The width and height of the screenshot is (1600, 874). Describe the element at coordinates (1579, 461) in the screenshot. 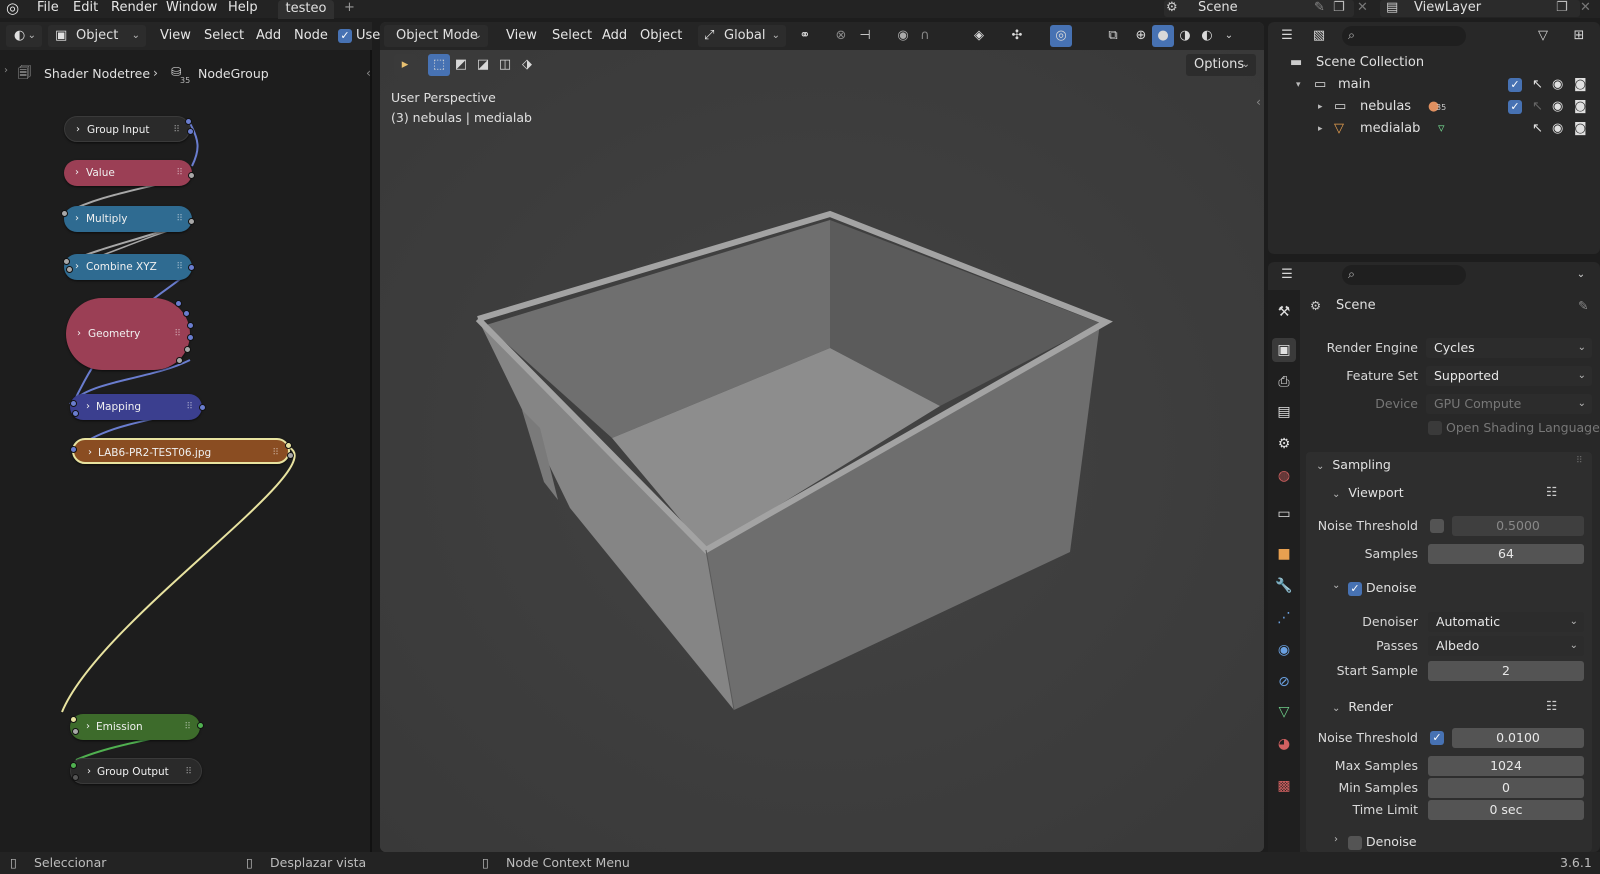

I see `drag-handle-icon: ⠿` at that location.